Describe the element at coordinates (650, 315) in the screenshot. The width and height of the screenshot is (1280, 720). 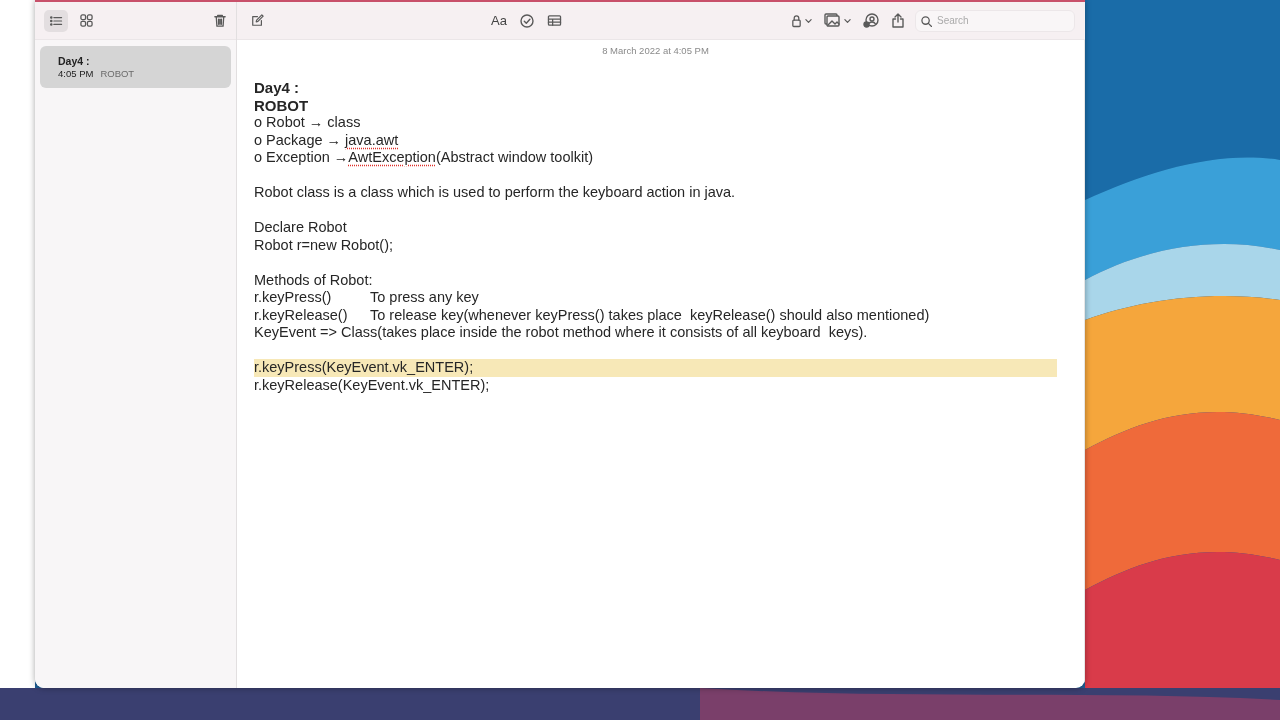
I see `method-description: To release key(whenever keyPress() takes place keyRelease() should also mentioned)` at that location.